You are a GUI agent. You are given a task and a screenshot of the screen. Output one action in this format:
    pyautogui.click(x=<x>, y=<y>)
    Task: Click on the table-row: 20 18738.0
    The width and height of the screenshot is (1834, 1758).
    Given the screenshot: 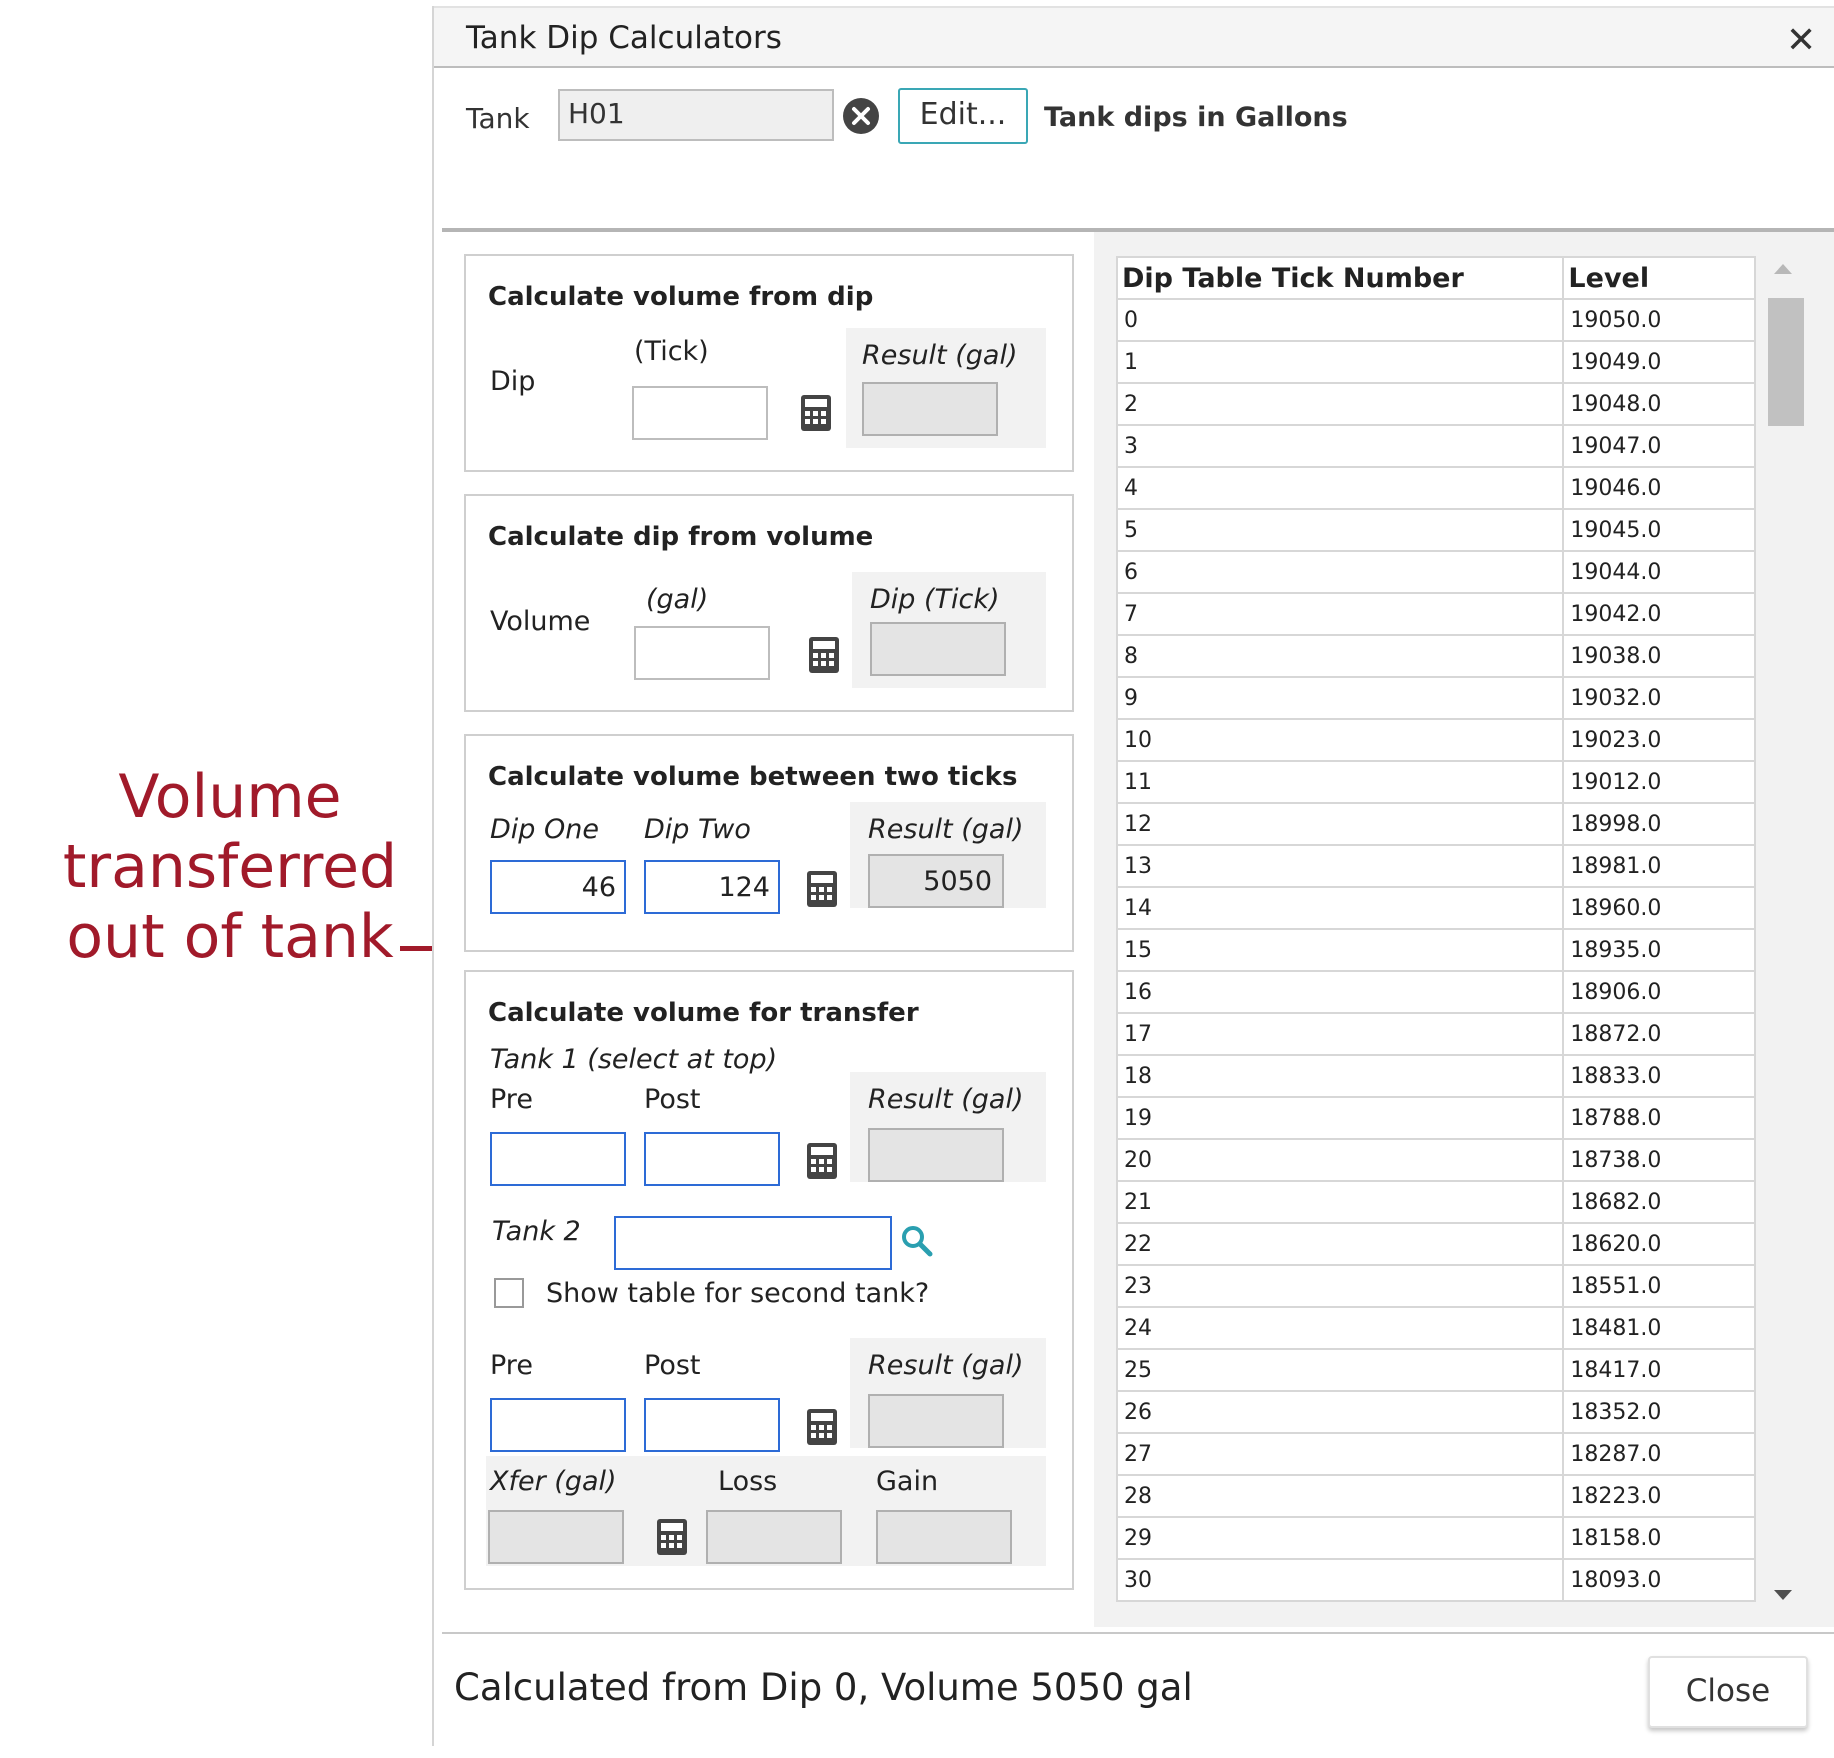 What is the action you would take?
    pyautogui.click(x=1436, y=1160)
    